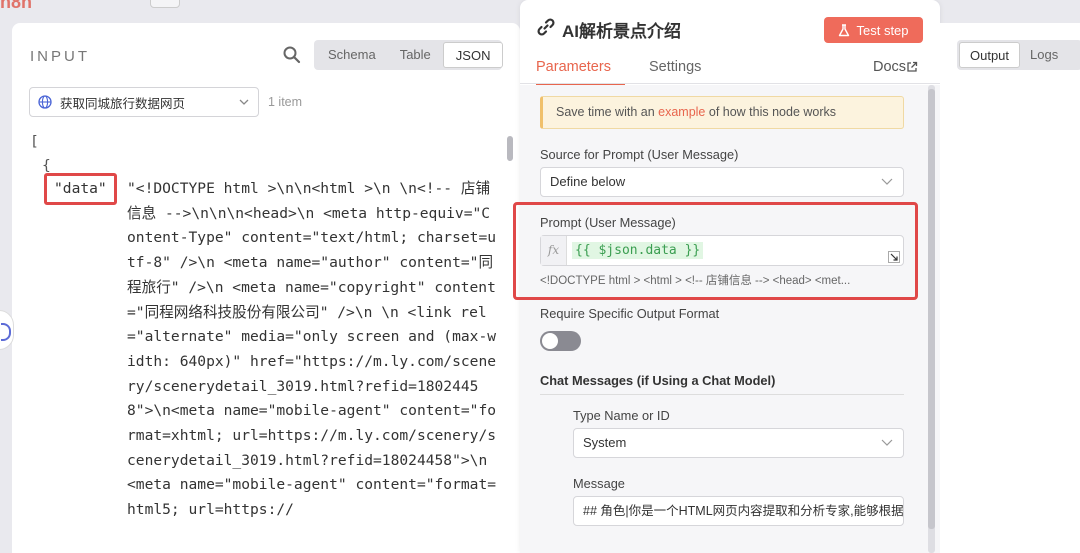  Describe the element at coordinates (16, 6) in the screenshot. I see `app-logo: n8n` at that location.